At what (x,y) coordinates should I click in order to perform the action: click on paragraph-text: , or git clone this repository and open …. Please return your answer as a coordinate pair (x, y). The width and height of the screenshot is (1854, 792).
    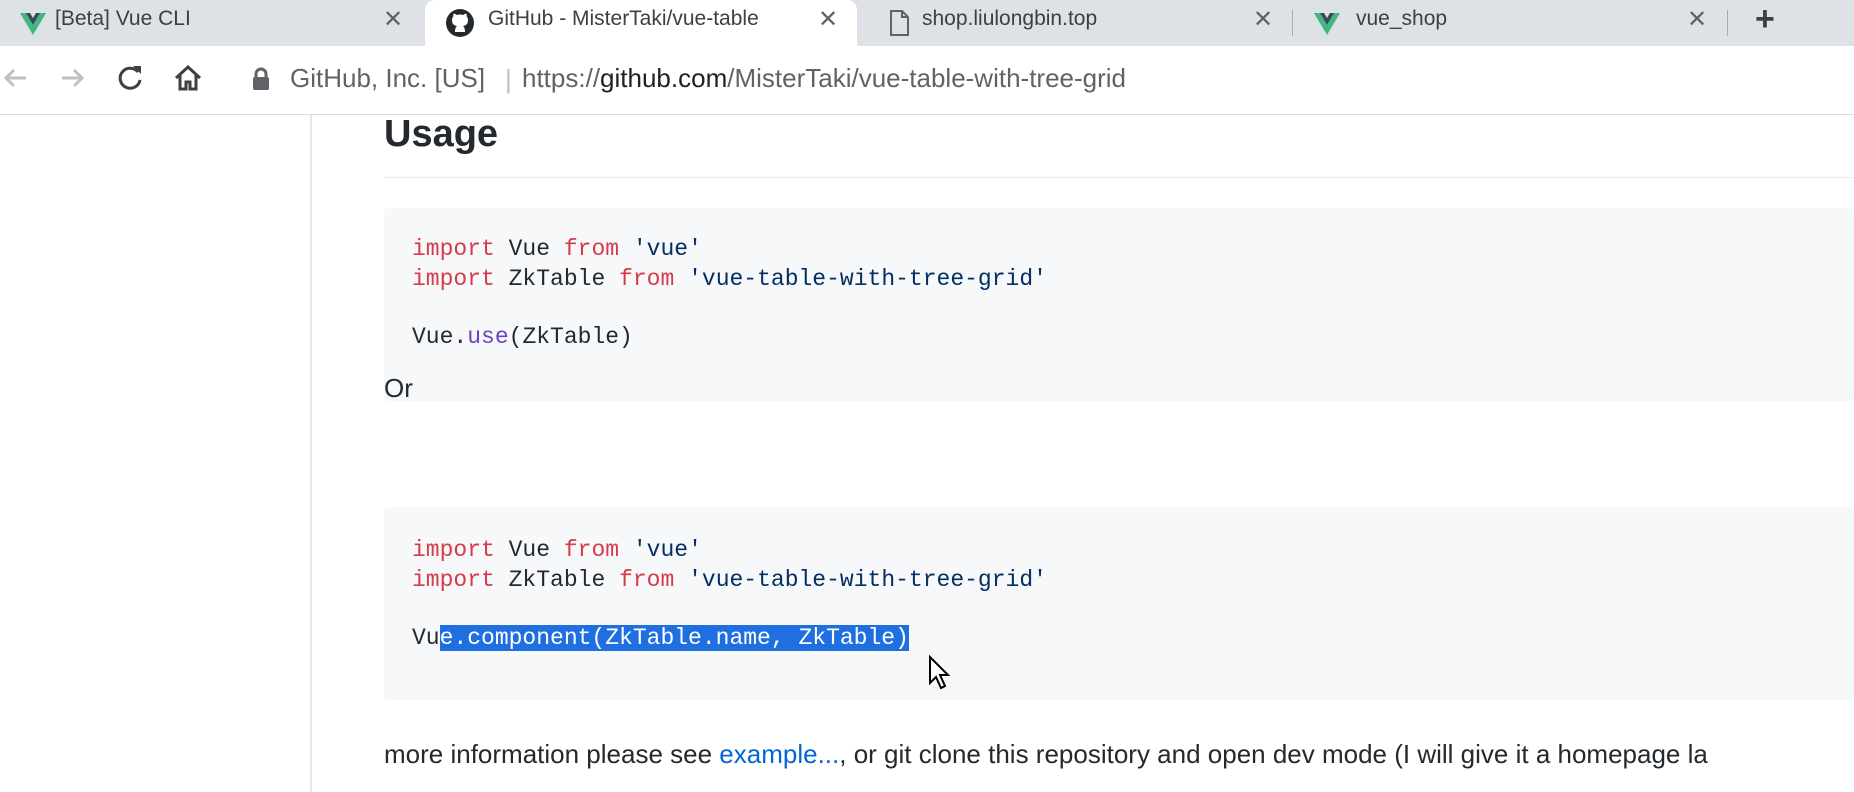
    Looking at the image, I should click on (1273, 754).